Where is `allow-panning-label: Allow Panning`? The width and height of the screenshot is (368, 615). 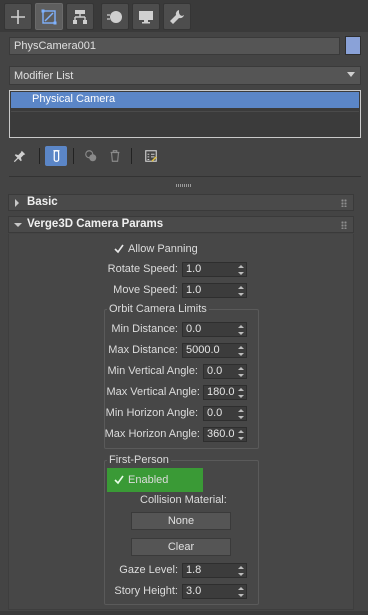 allow-panning-label: Allow Panning is located at coordinates (163, 249).